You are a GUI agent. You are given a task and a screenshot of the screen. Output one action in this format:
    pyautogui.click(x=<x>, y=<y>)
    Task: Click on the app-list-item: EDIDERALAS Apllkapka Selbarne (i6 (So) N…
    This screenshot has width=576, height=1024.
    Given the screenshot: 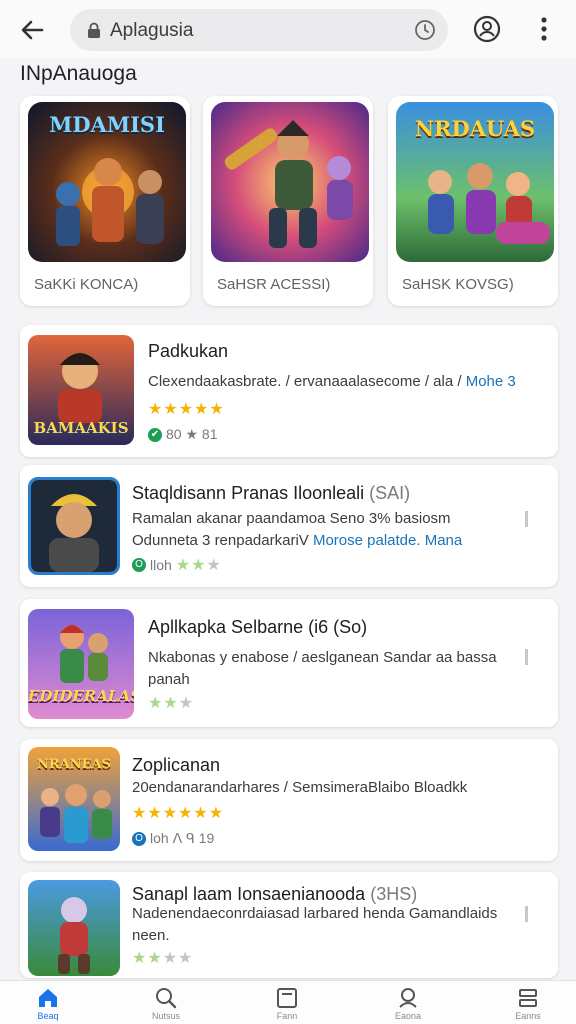 What is the action you would take?
    pyautogui.click(x=289, y=663)
    